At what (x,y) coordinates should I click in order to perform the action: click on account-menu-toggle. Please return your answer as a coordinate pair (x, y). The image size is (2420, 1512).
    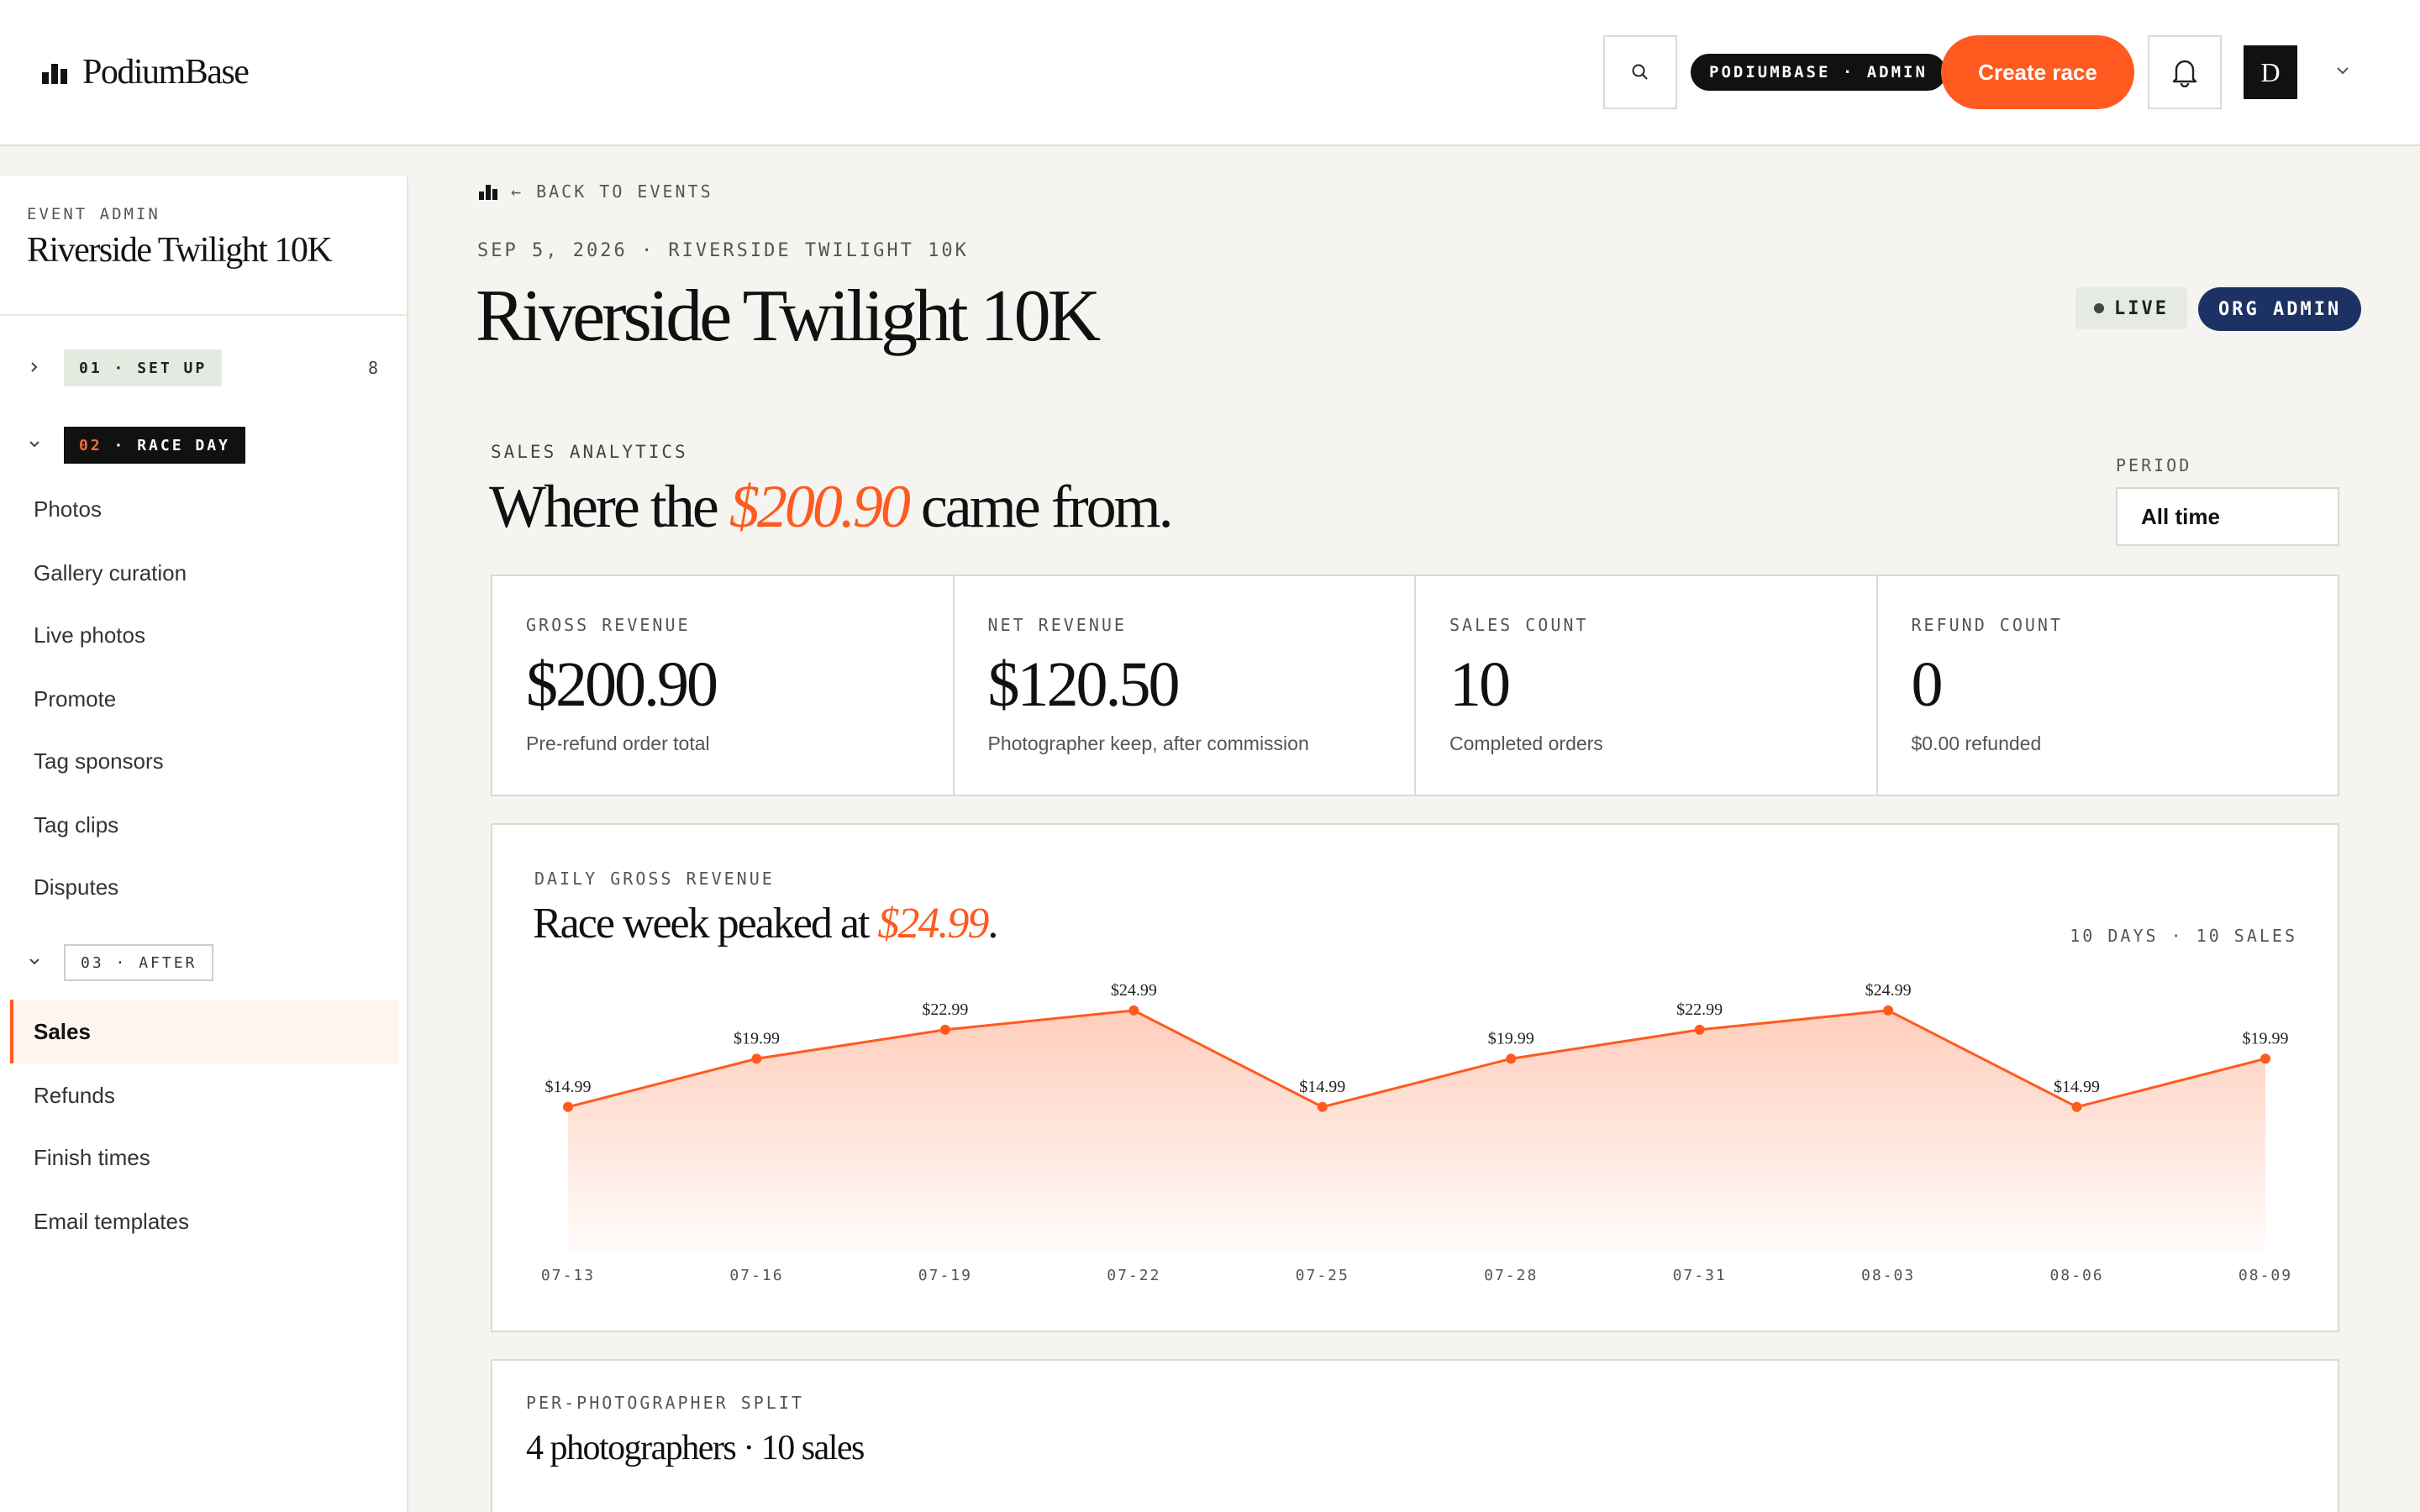
    Looking at the image, I should click on (2343, 70).